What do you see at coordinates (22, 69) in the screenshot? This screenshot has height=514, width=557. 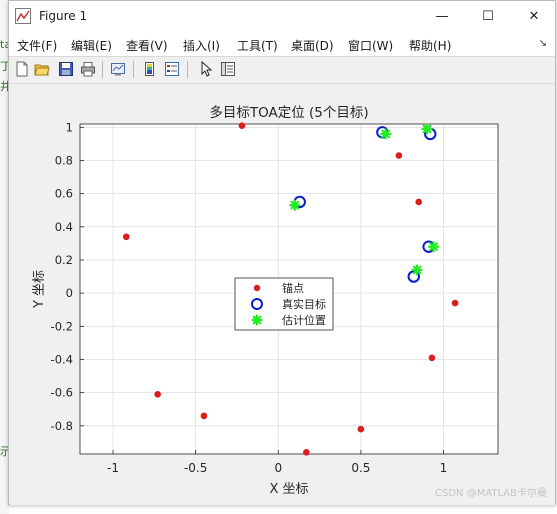 I see `new-figure-icon` at bounding box center [22, 69].